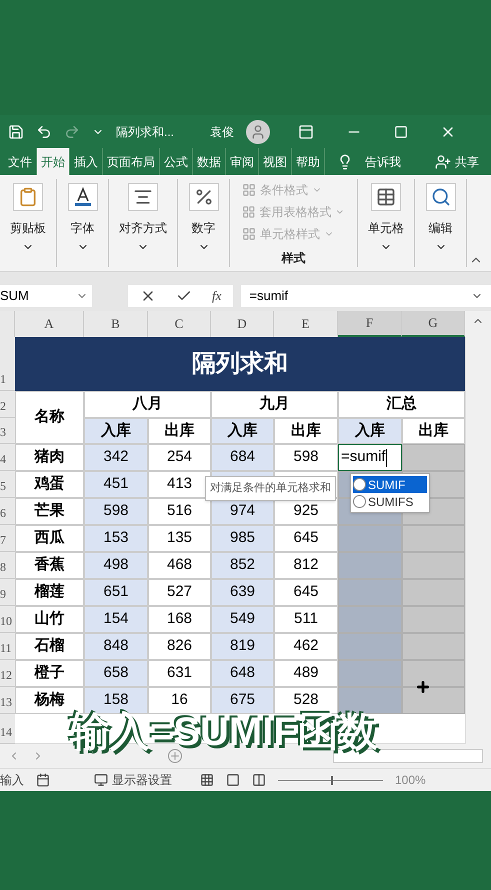  What do you see at coordinates (116, 592) in the screenshot?
I see `table-cell: 651` at bounding box center [116, 592].